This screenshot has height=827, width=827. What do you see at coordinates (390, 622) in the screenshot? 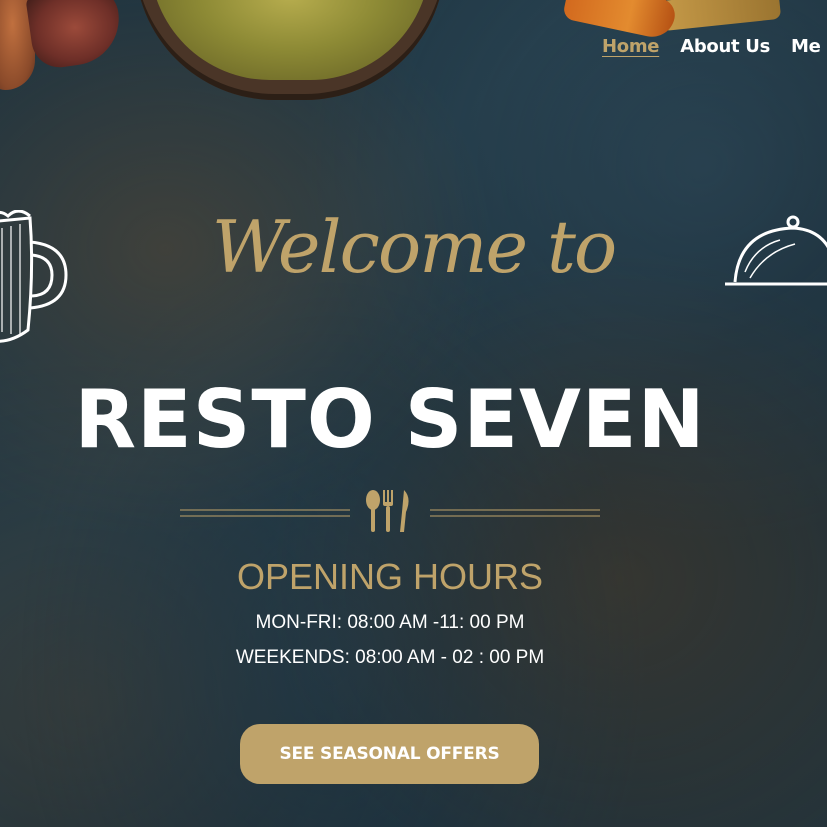
I see `hours-weekdays: MON-FRI: 08:00 AM -11: 00 PM` at bounding box center [390, 622].